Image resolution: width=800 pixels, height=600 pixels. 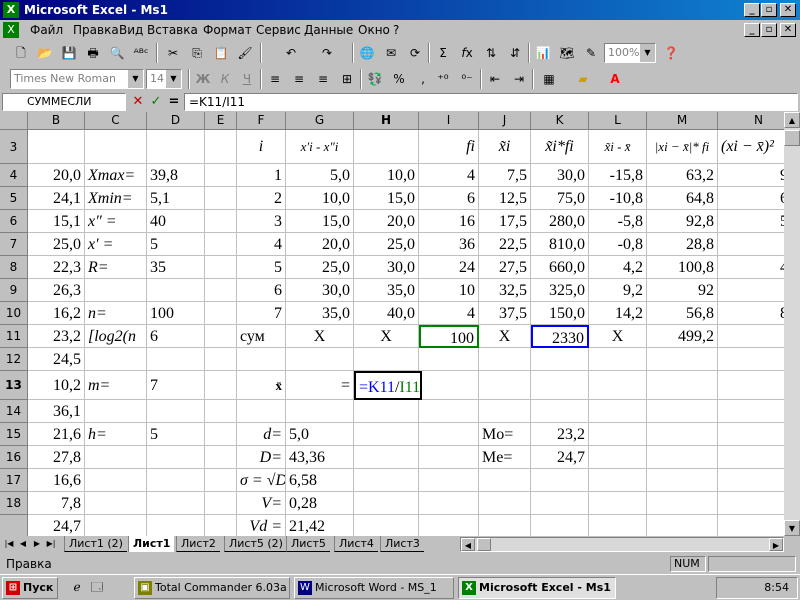 What do you see at coordinates (396, 30) in the screenshot?
I see `menu-help: ?` at bounding box center [396, 30].